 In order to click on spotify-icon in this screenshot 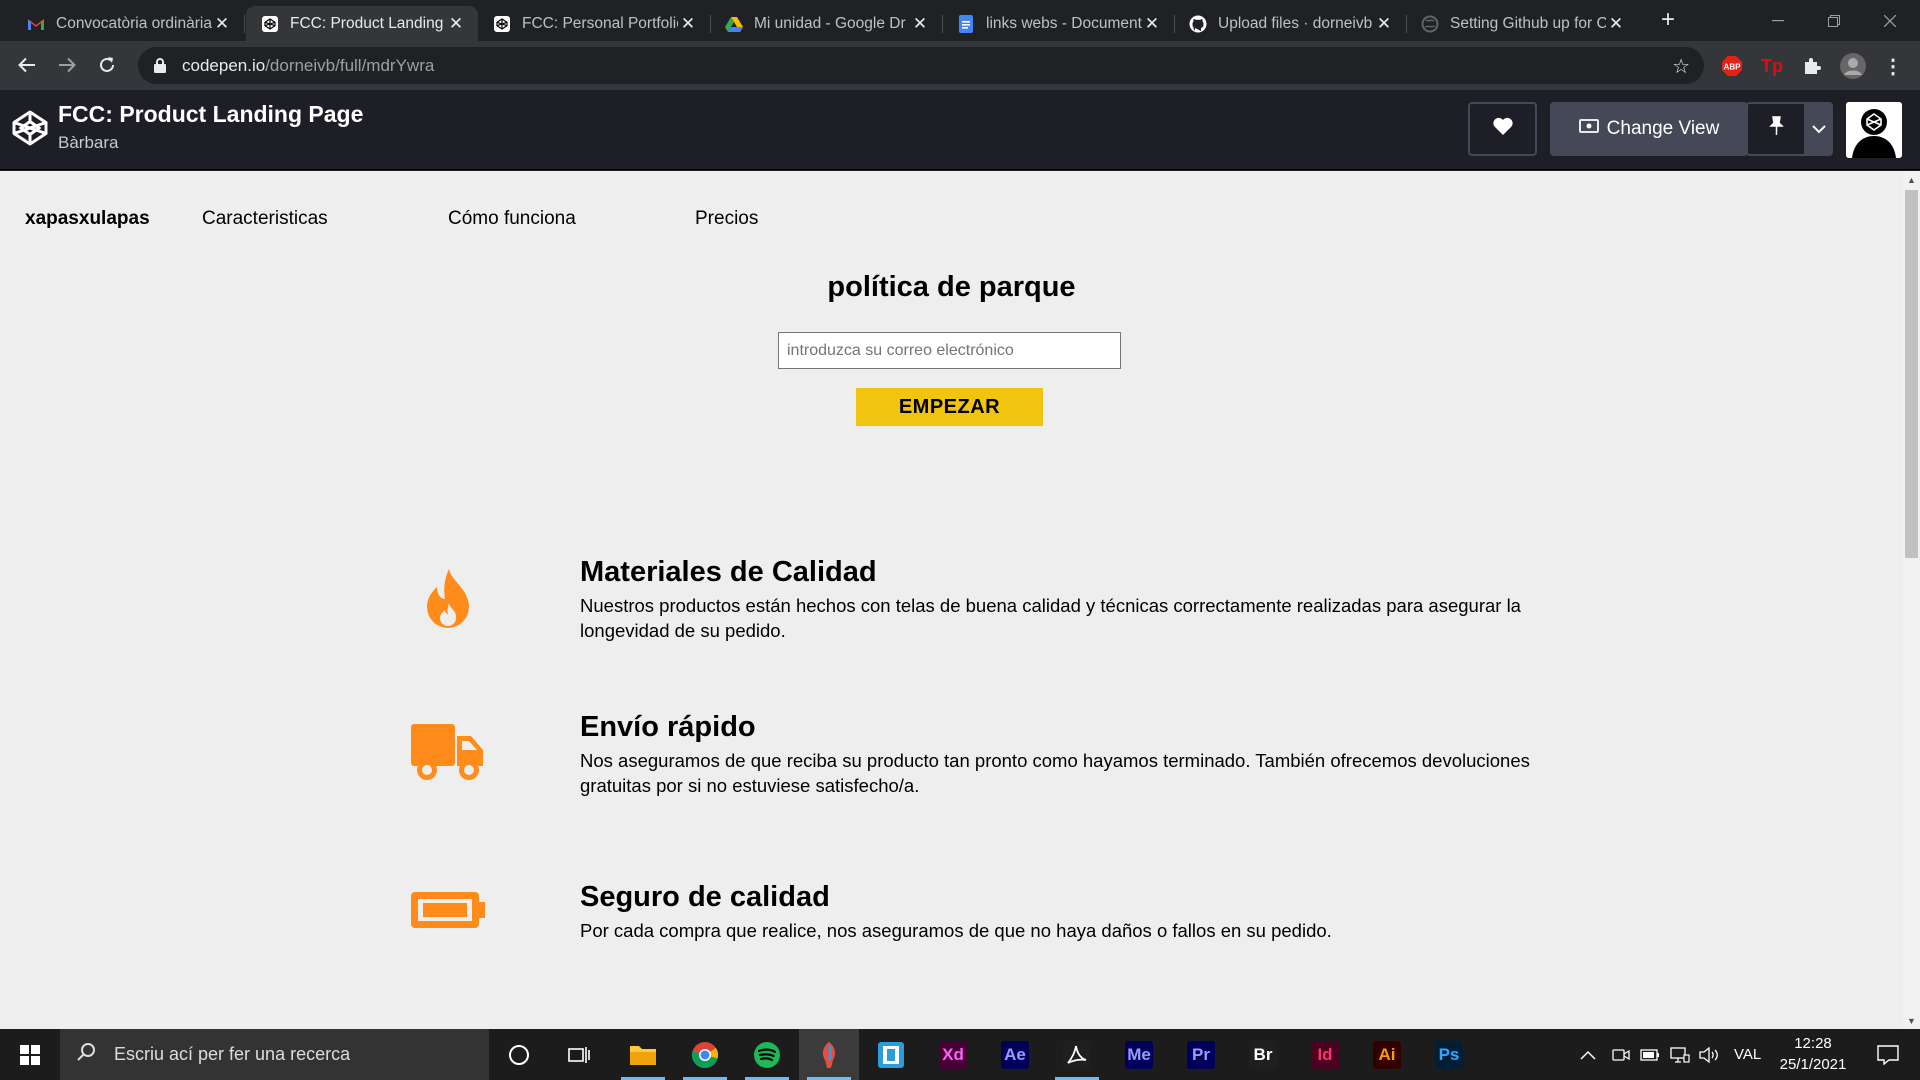, I will do `click(767, 1054)`.